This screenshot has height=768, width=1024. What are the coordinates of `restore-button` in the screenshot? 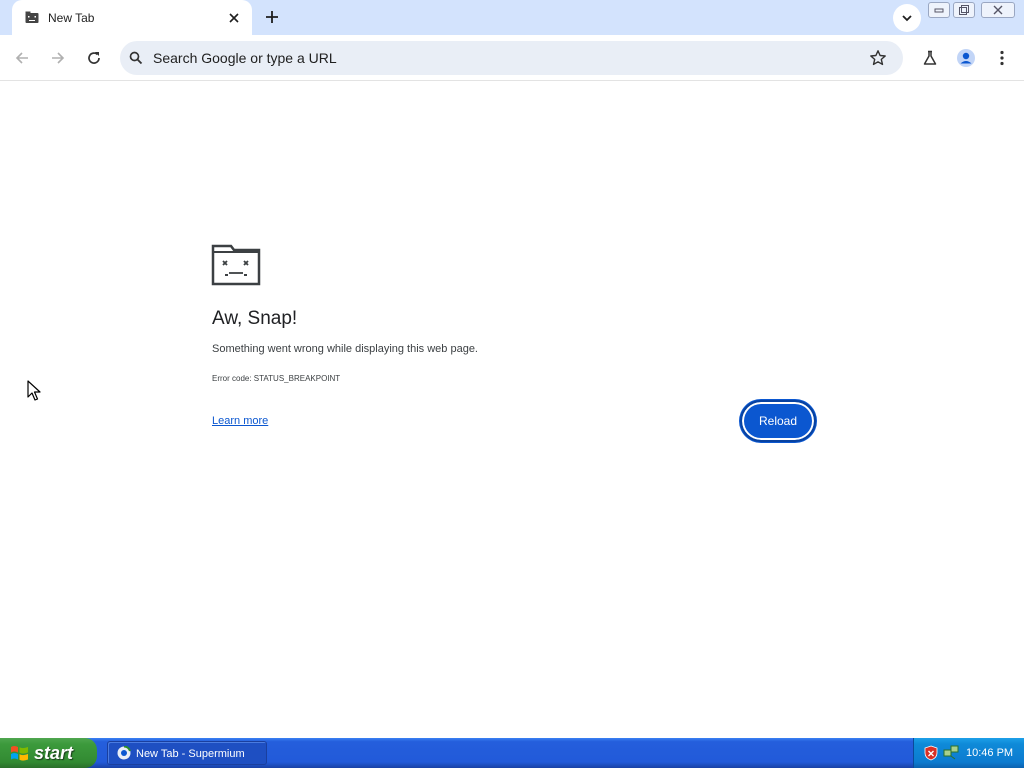 It's located at (964, 10).